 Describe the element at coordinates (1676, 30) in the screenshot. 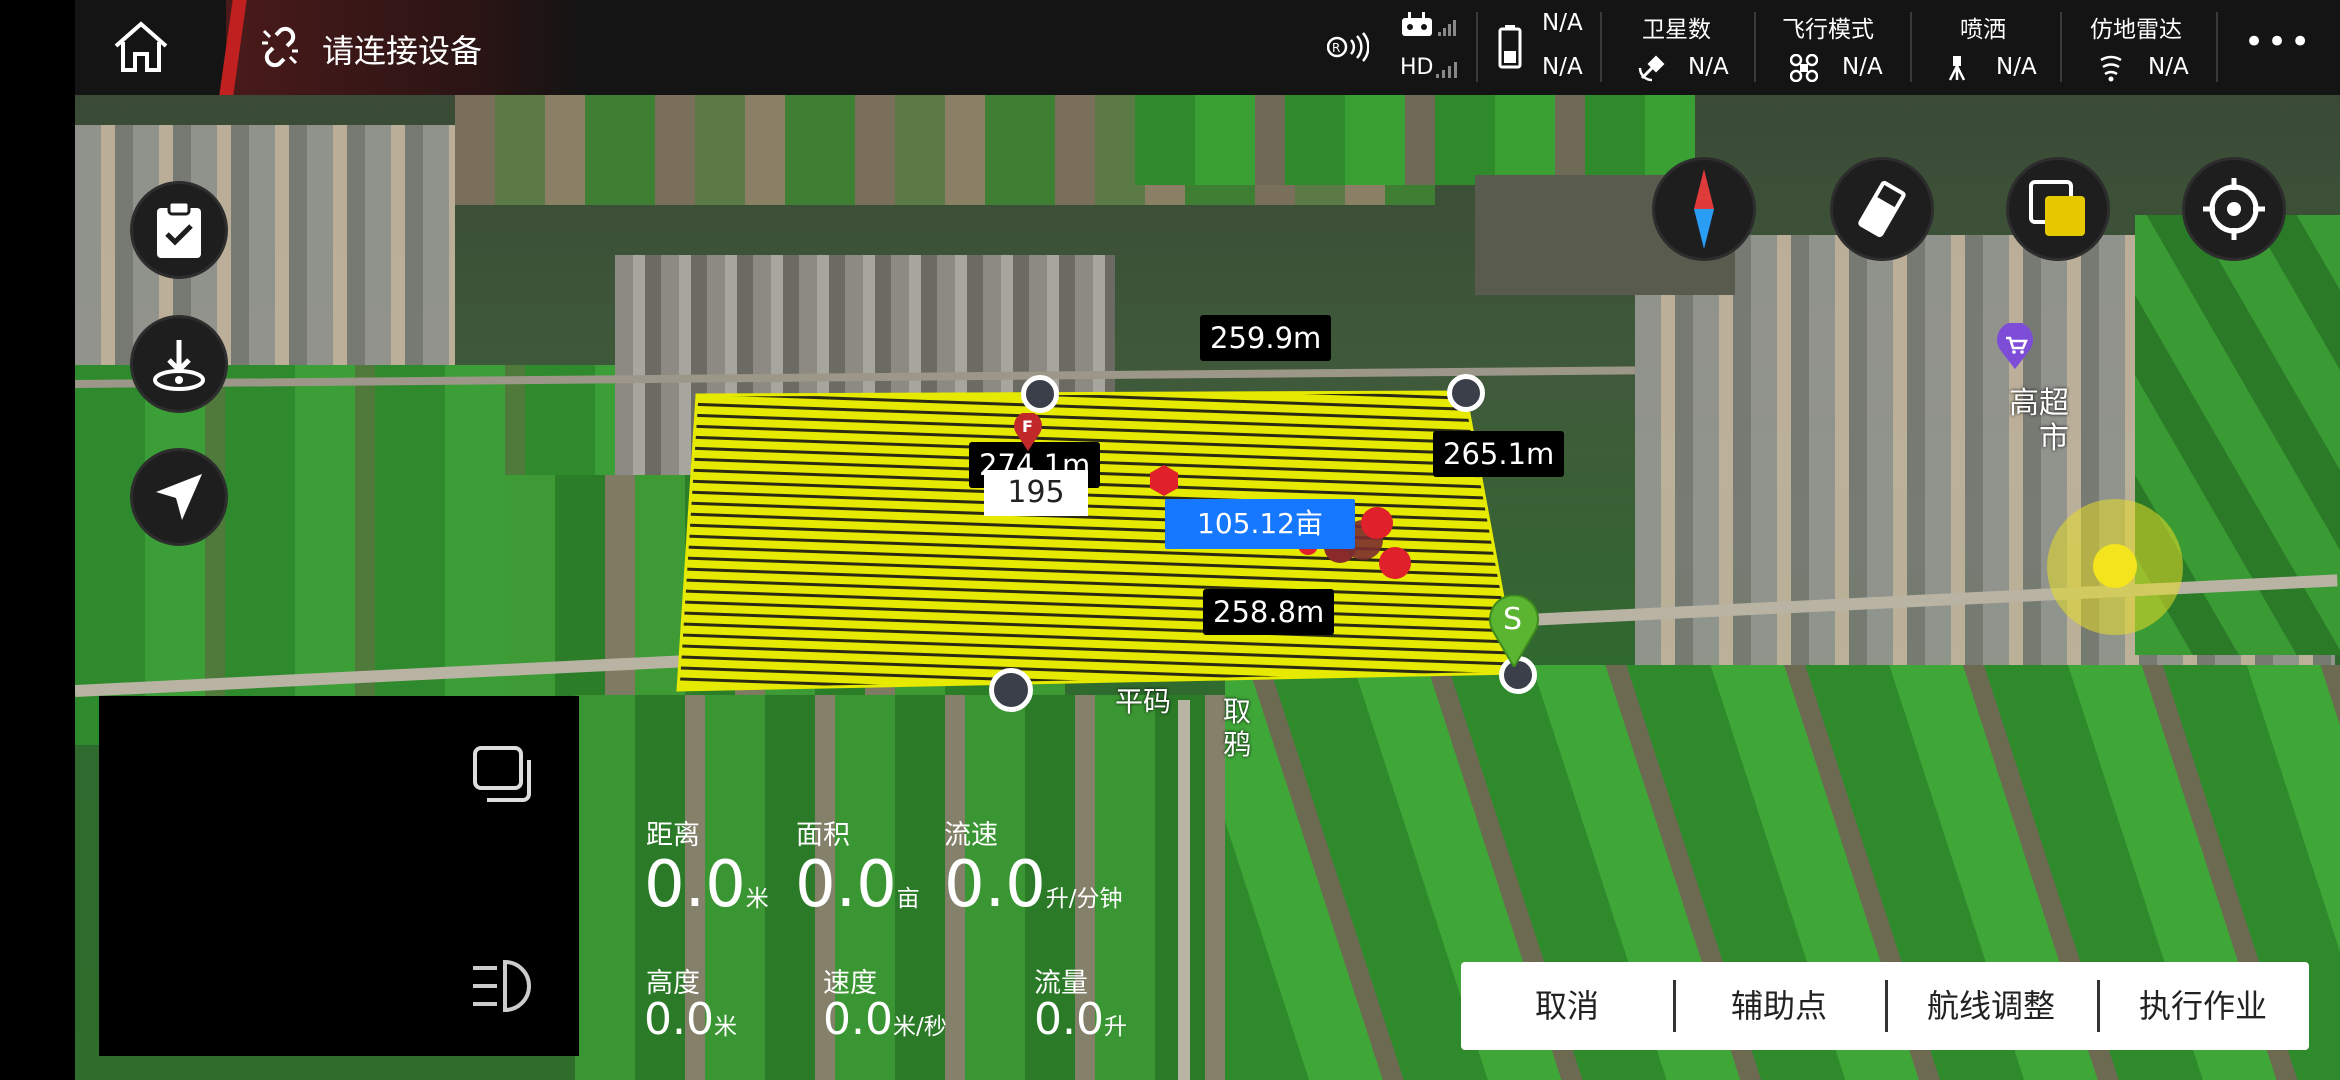

I see `satellites-label: 卫星数` at that location.